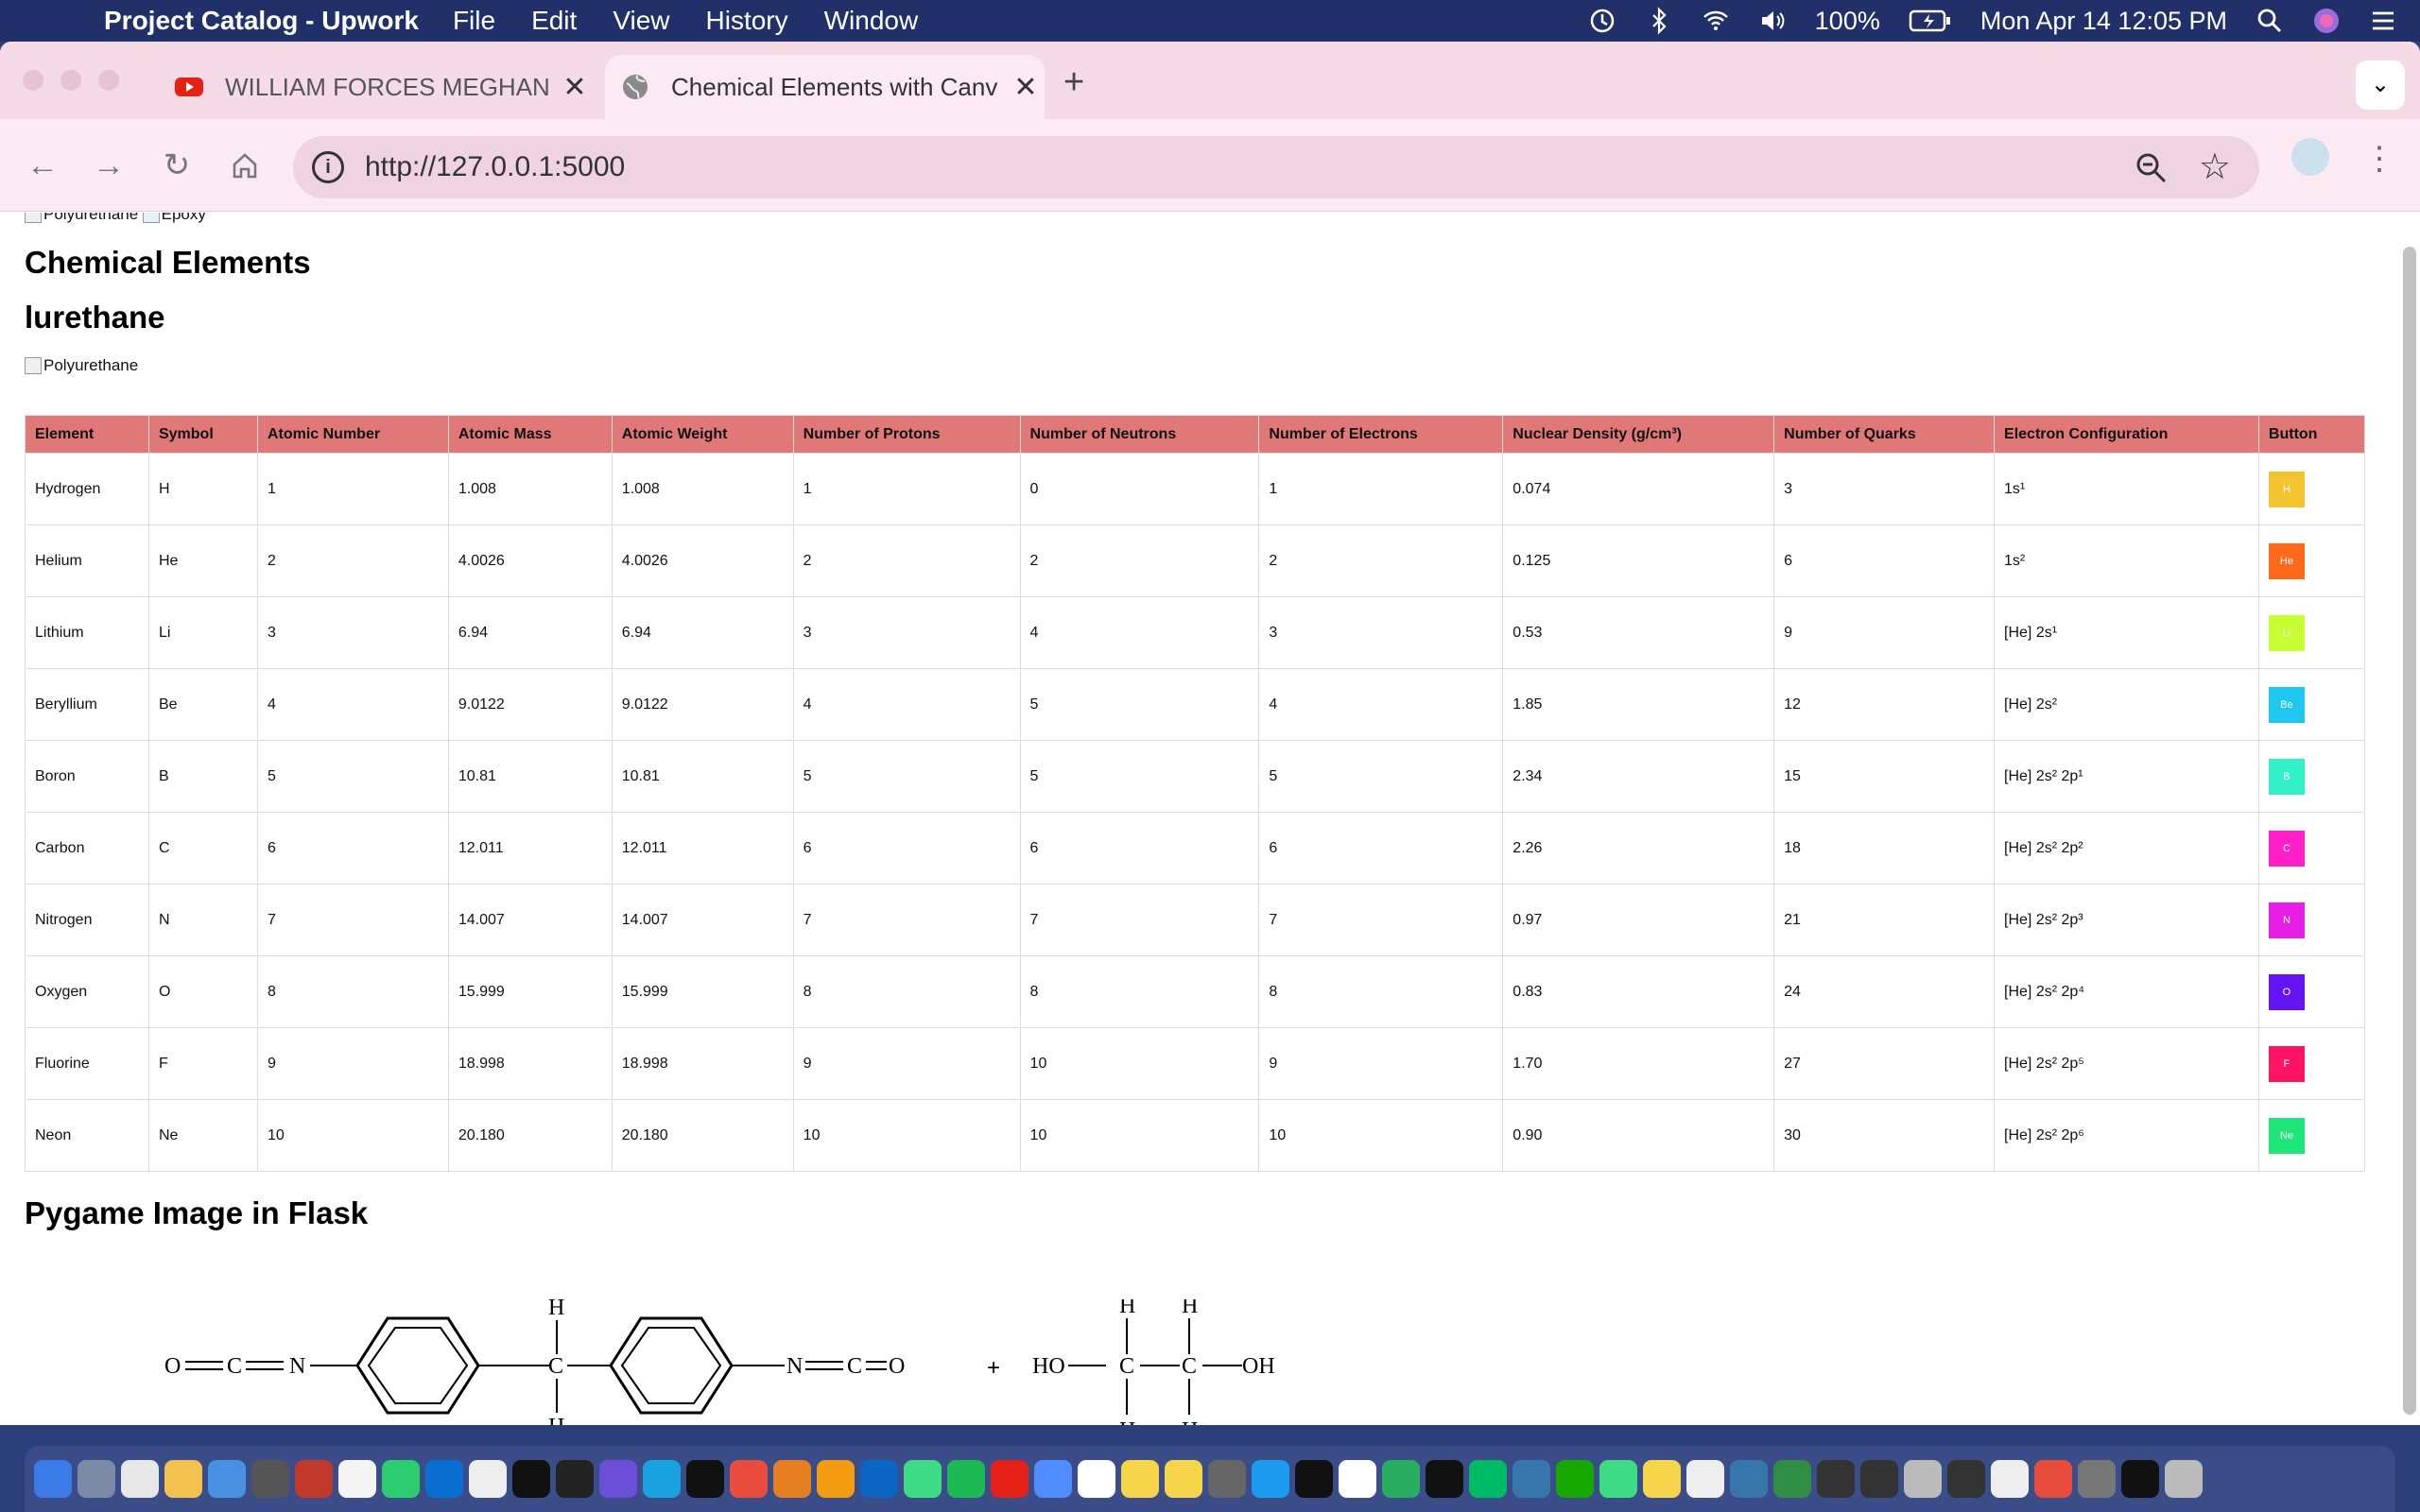  What do you see at coordinates (1772, 21) in the screenshot?
I see `volume-icon` at bounding box center [1772, 21].